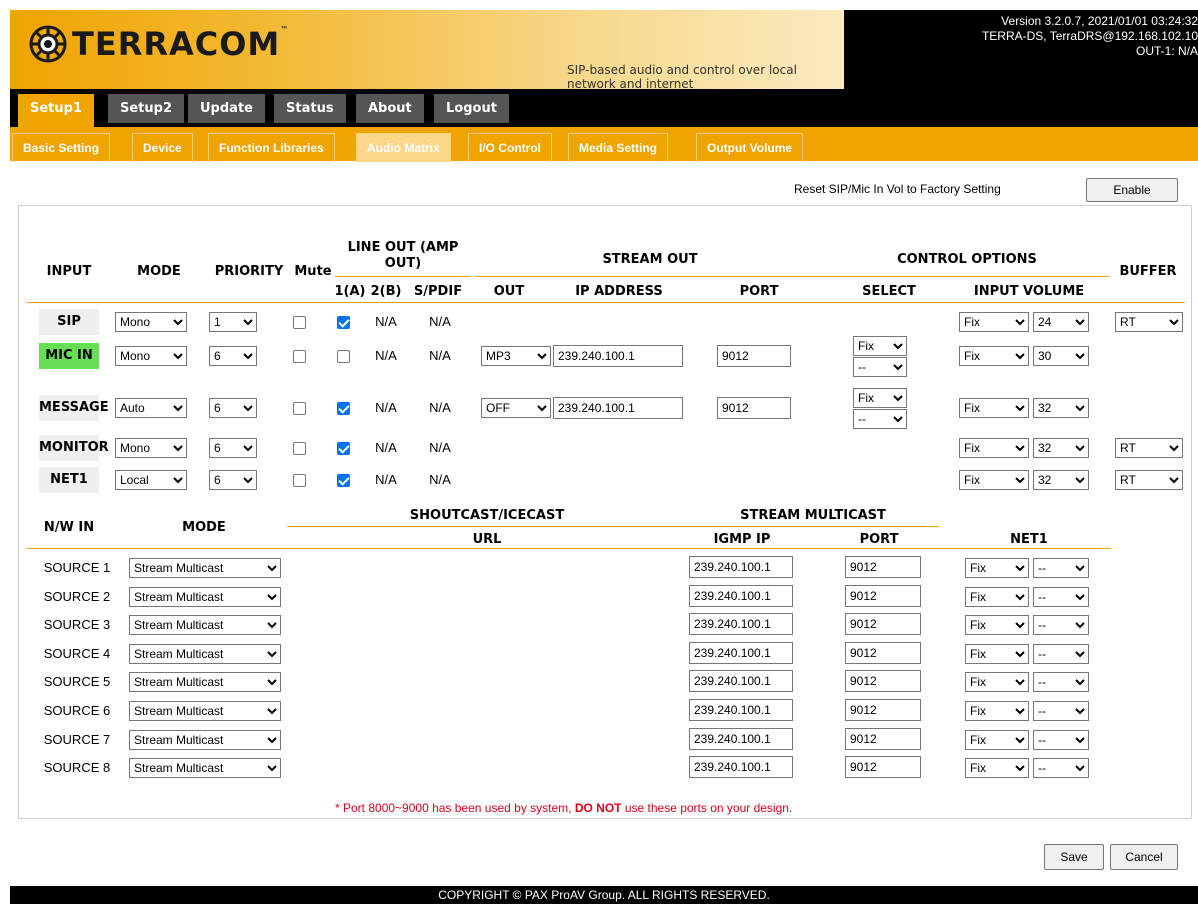  I want to click on stream-out-select: OFF, so click(516, 408).